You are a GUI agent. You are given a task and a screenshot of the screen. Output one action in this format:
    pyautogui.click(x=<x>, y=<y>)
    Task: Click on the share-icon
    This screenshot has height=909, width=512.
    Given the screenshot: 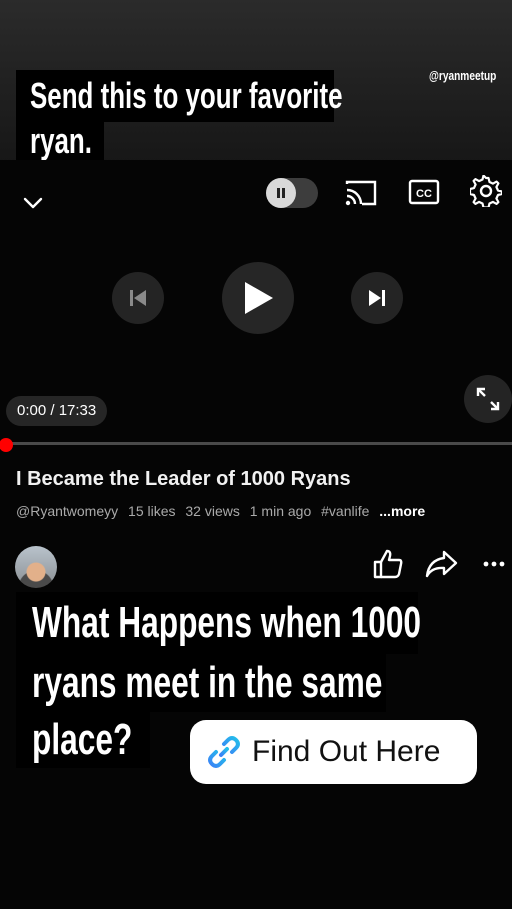 What is the action you would take?
    pyautogui.click(x=441, y=564)
    